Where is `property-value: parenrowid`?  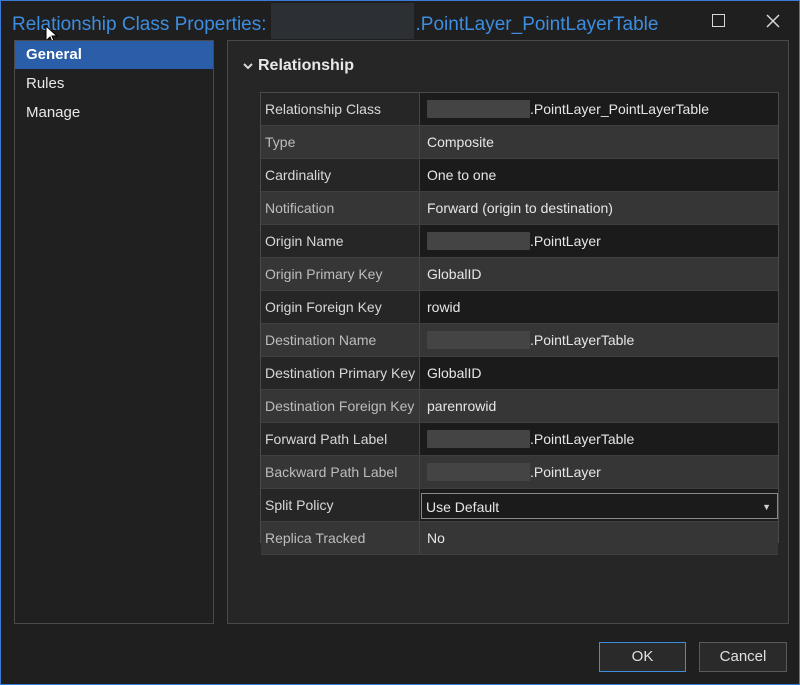 property-value: parenrowid is located at coordinates (599, 406).